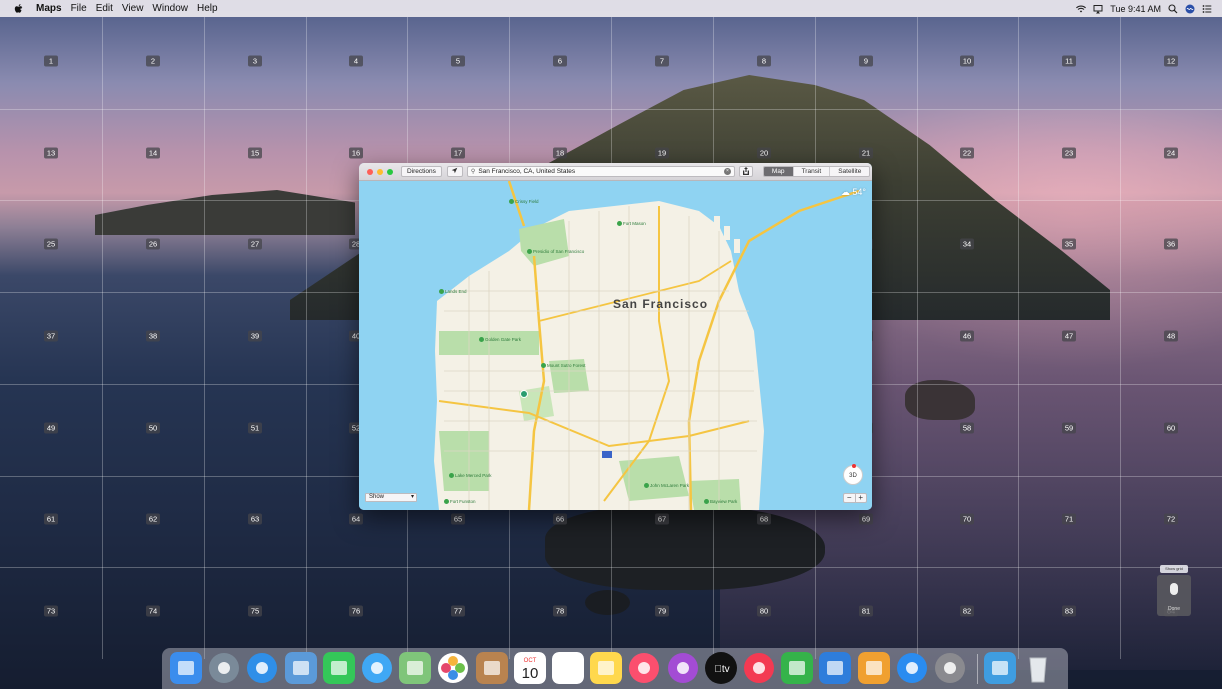 The height and width of the screenshot is (689, 1222). I want to click on siri-icon, so click(1190, 9).